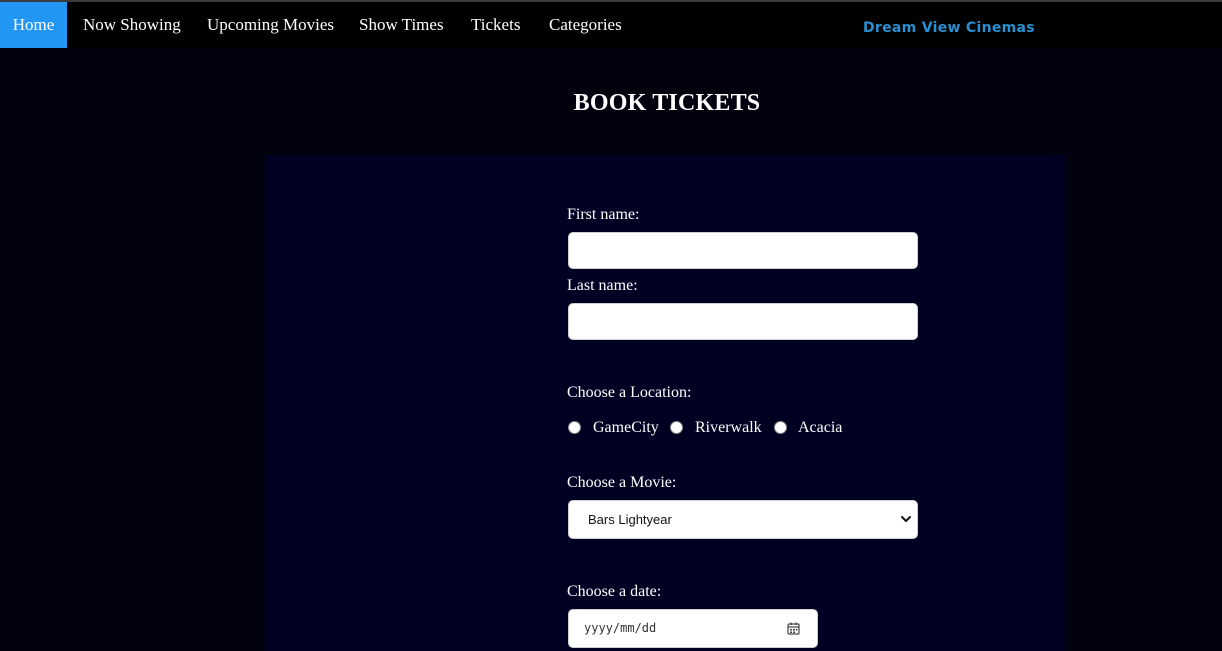  I want to click on location-label: Choose a Location:, so click(629, 392).